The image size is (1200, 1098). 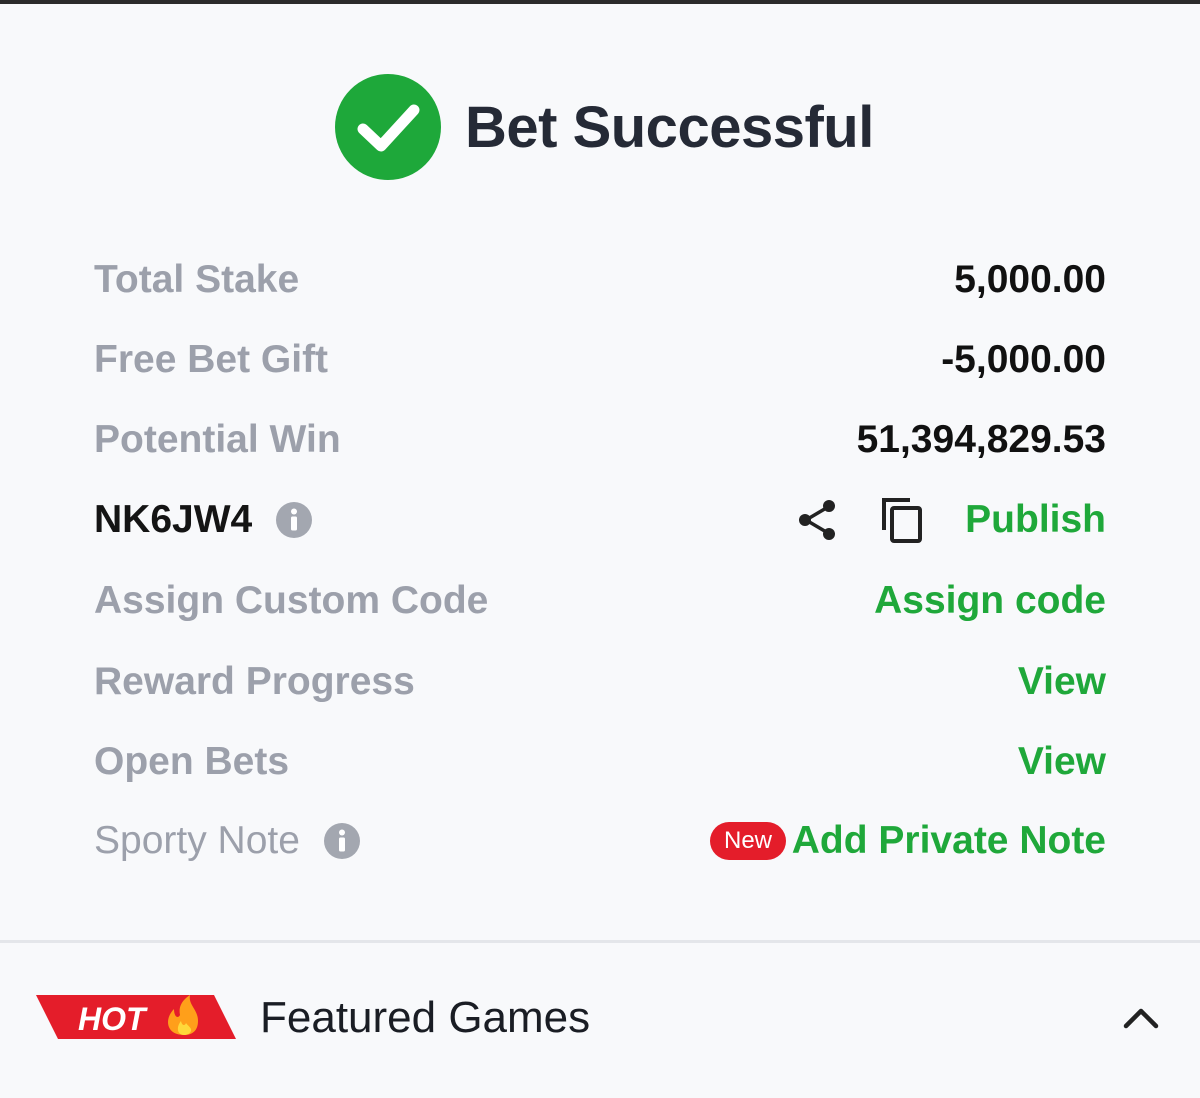 I want to click on section-divider, so click(x=600, y=941).